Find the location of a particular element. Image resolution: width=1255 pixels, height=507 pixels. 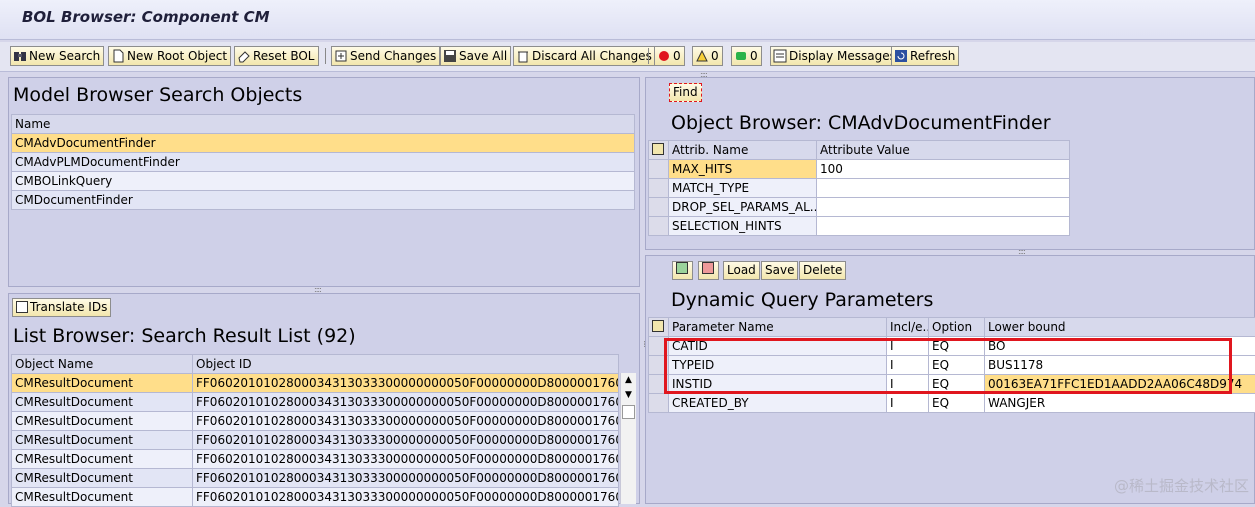

new-document-icon is located at coordinates (118, 56).